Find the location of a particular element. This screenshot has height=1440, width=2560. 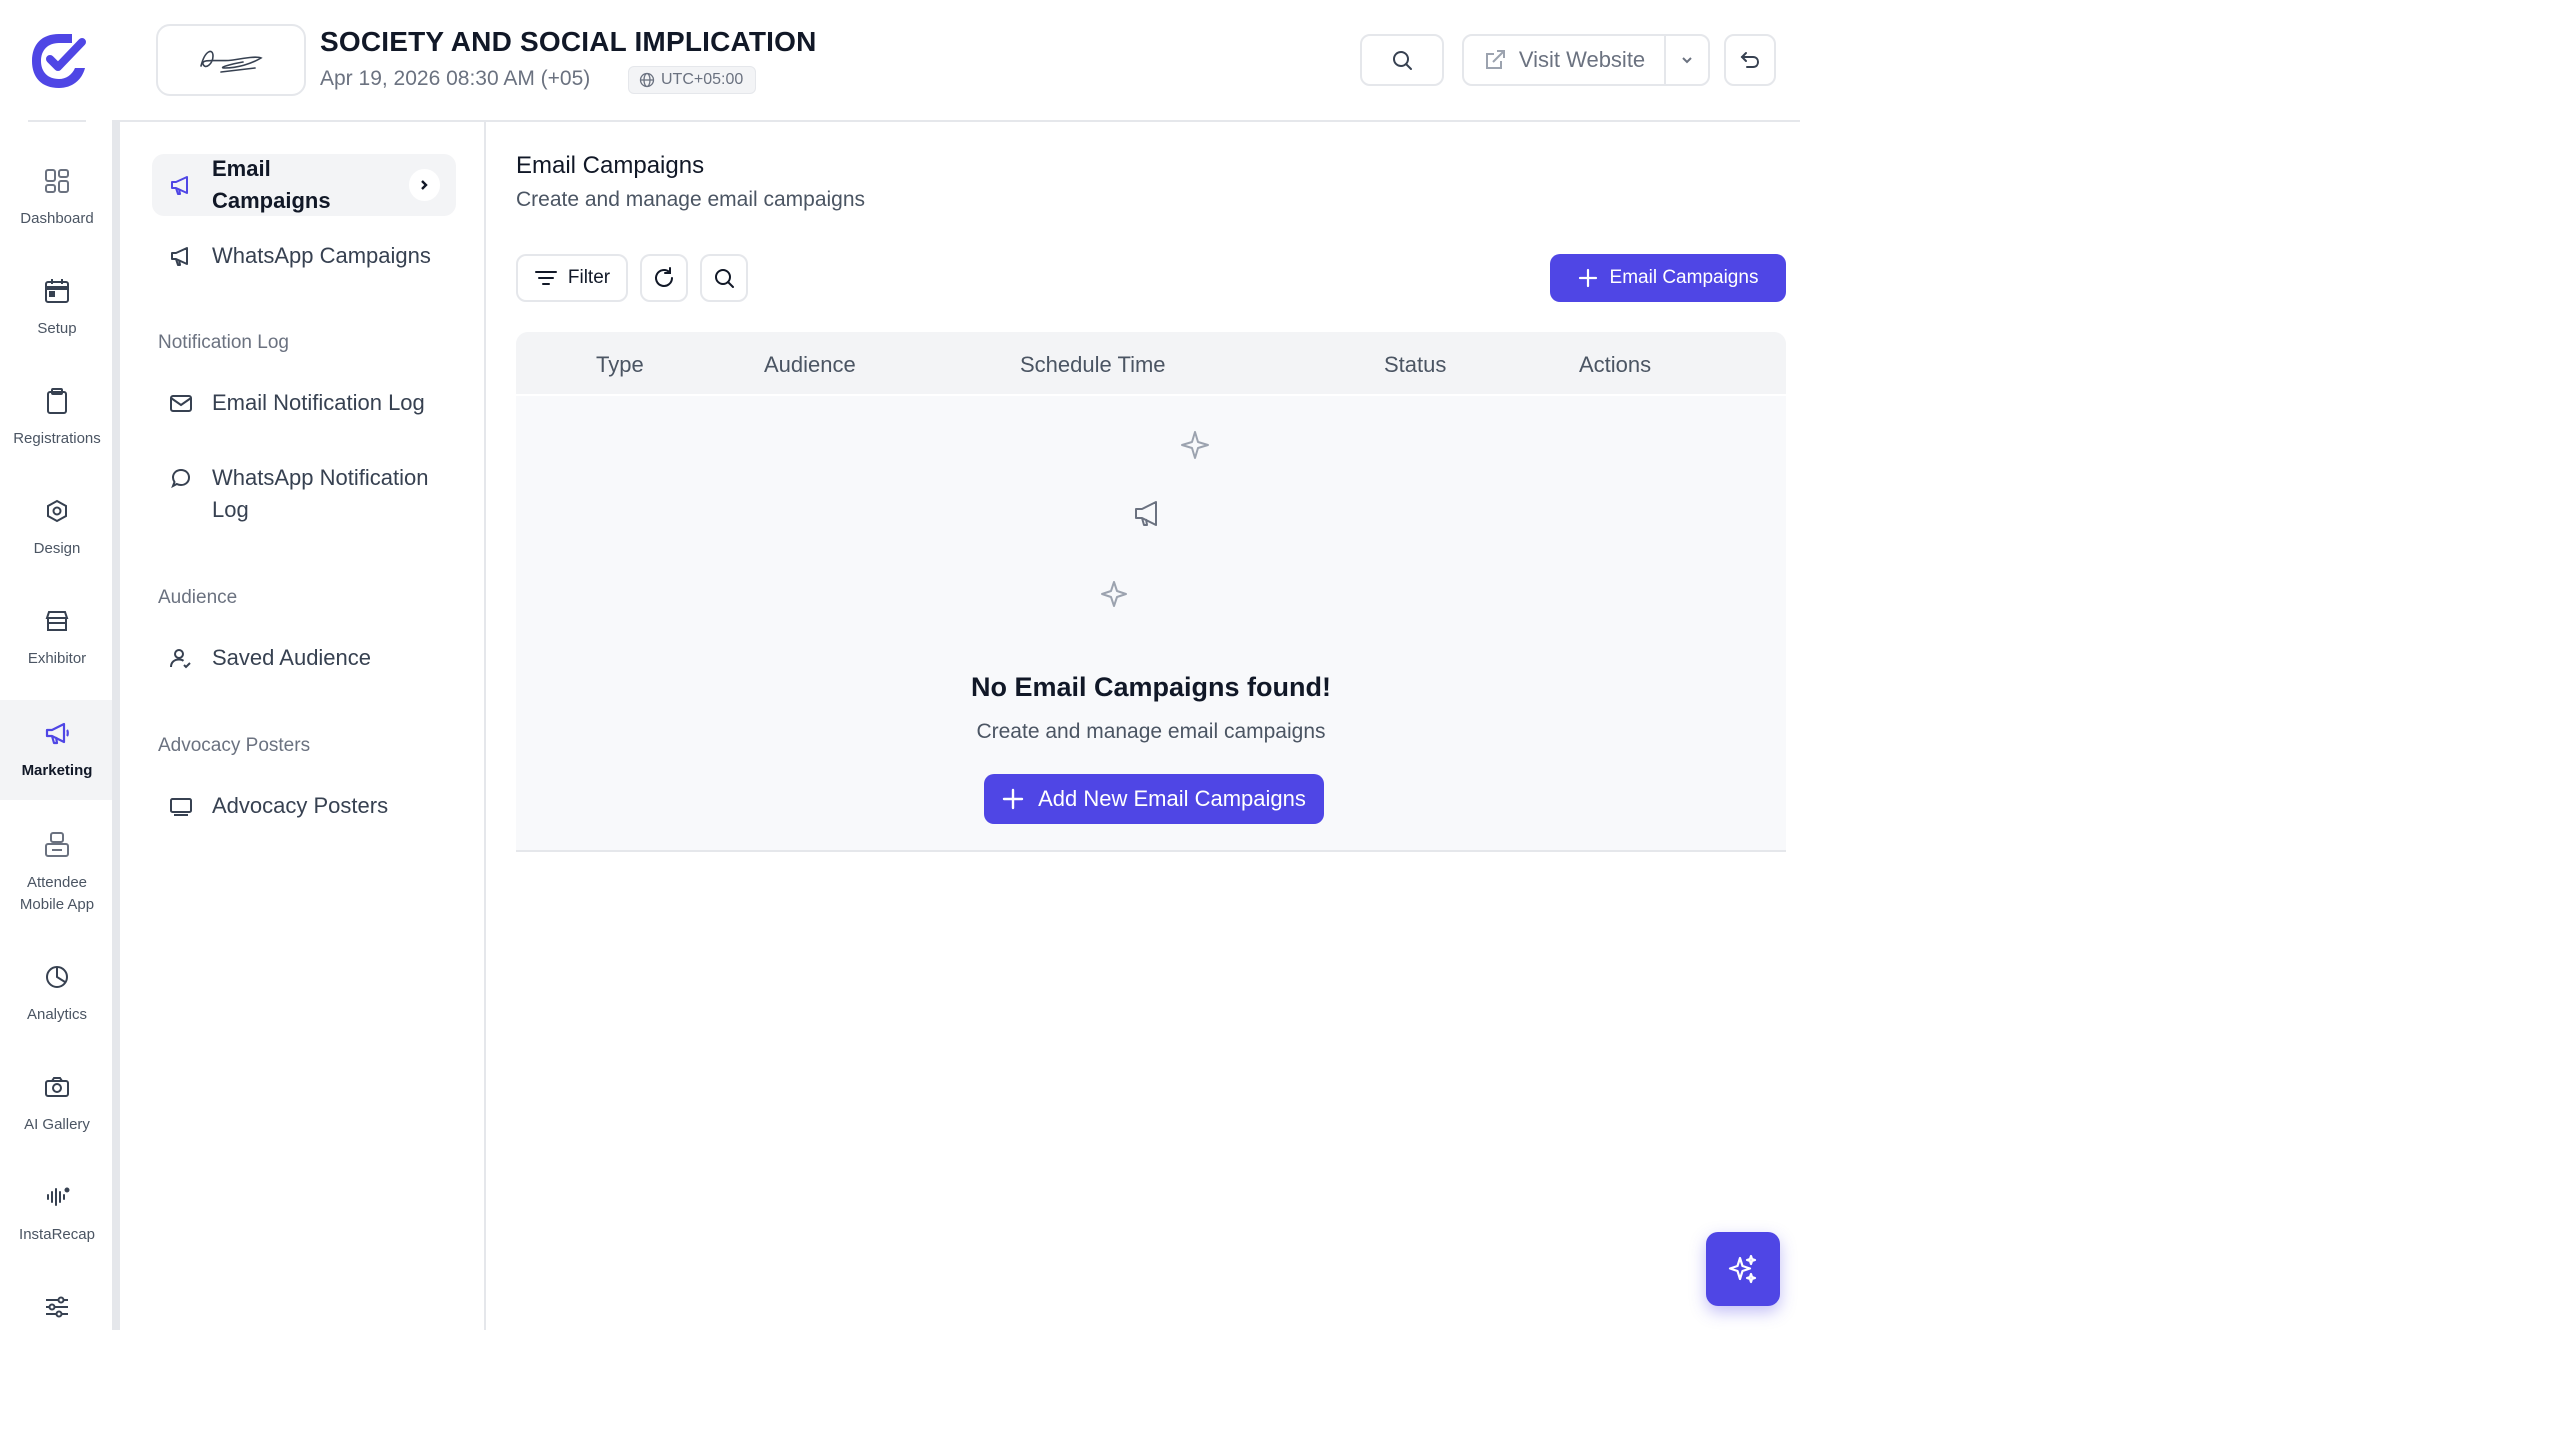

subnav-item-label: Advocacy Posters is located at coordinates (300, 805).